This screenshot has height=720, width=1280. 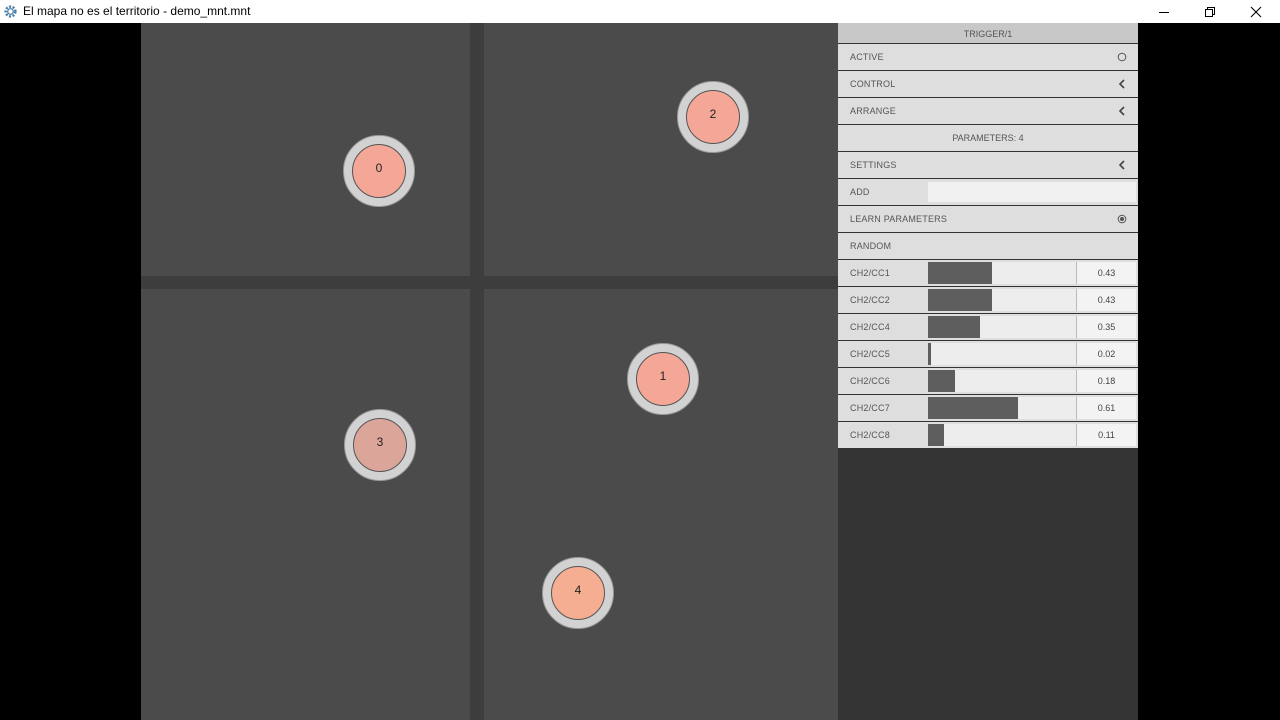 I want to click on active-toggle-icon, so click(x=1122, y=57).